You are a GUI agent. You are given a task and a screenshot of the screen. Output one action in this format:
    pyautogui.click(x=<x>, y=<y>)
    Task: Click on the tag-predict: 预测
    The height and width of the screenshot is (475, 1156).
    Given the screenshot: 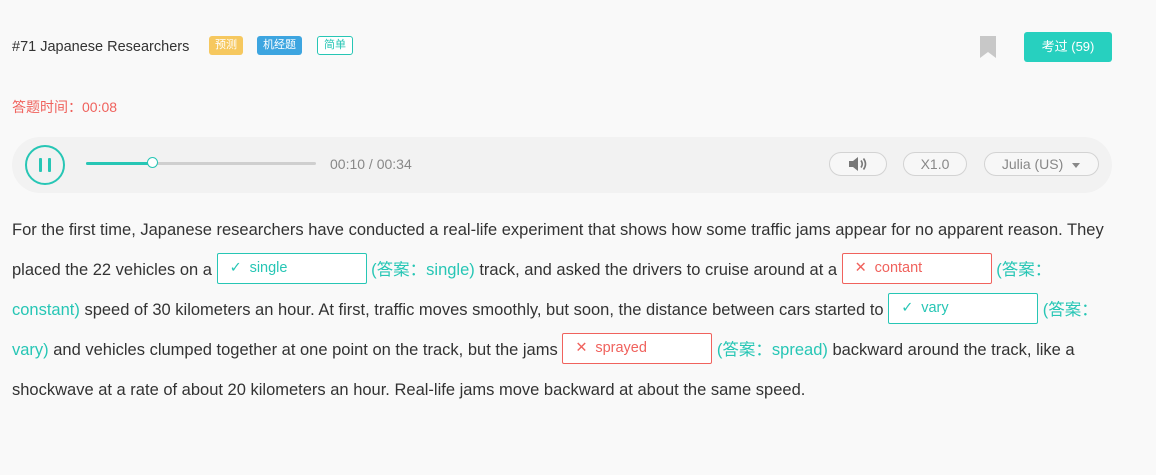 What is the action you would take?
    pyautogui.click(x=226, y=45)
    